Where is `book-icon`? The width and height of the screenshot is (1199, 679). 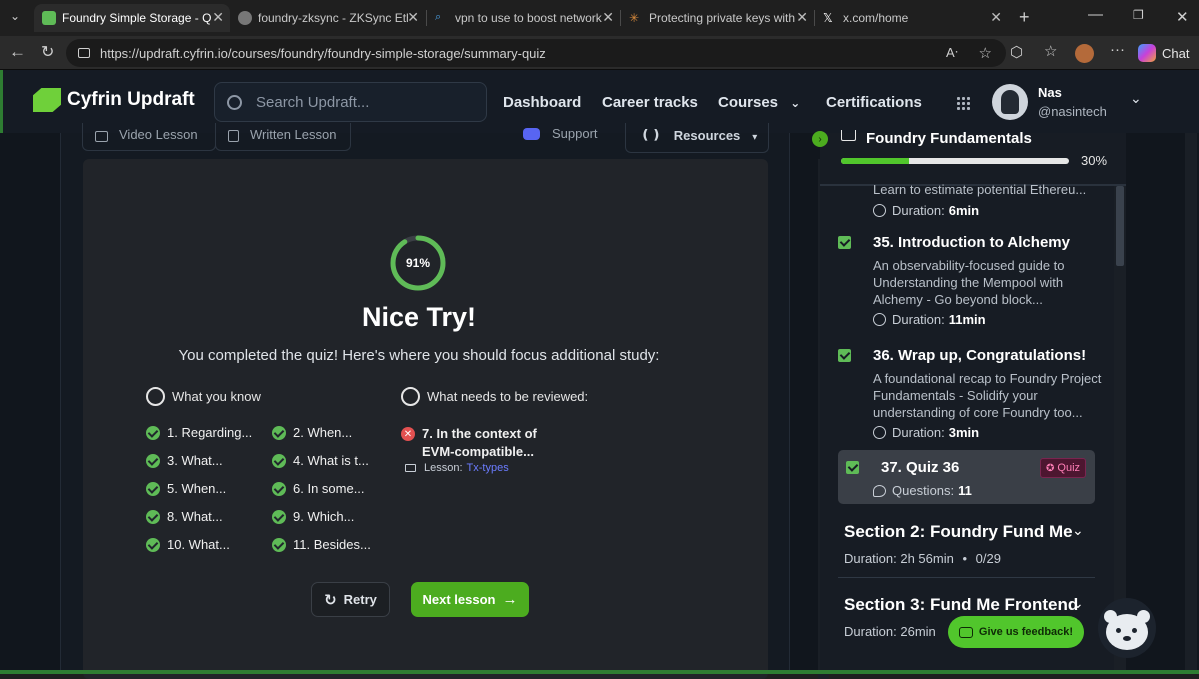 book-icon is located at coordinates (848, 135).